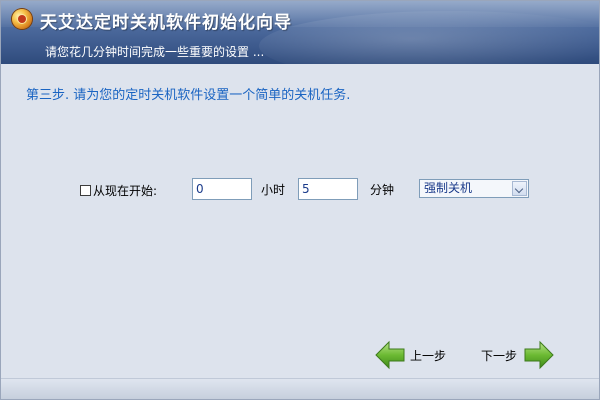 This screenshot has height=400, width=600. Describe the element at coordinates (273, 190) in the screenshot. I see `hours-unit-label: 小时` at that location.